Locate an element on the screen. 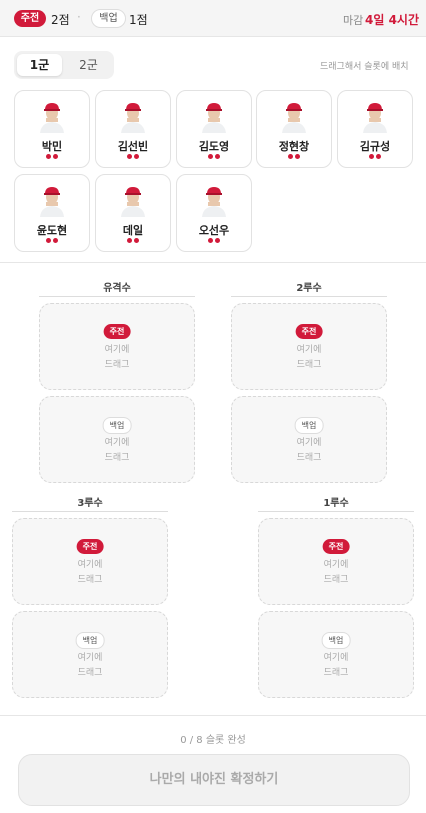 The image size is (426, 813). backup-points: 1점 is located at coordinates (138, 20).